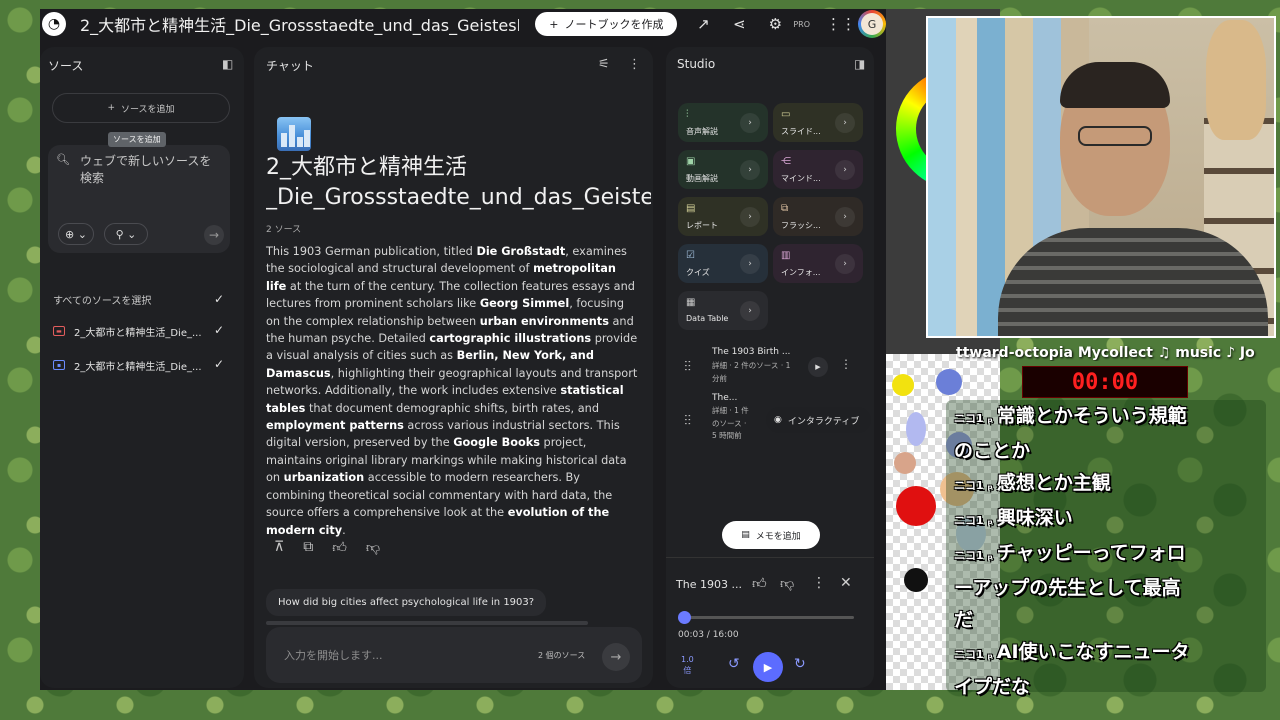  Describe the element at coordinates (778, 536) in the screenshot. I see `add-memo-label: メモを追加` at that location.